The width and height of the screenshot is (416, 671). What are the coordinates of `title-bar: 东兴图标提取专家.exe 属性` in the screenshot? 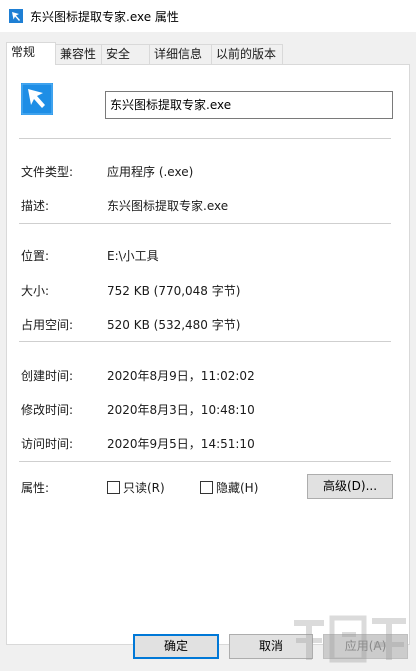 It's located at (208, 16).